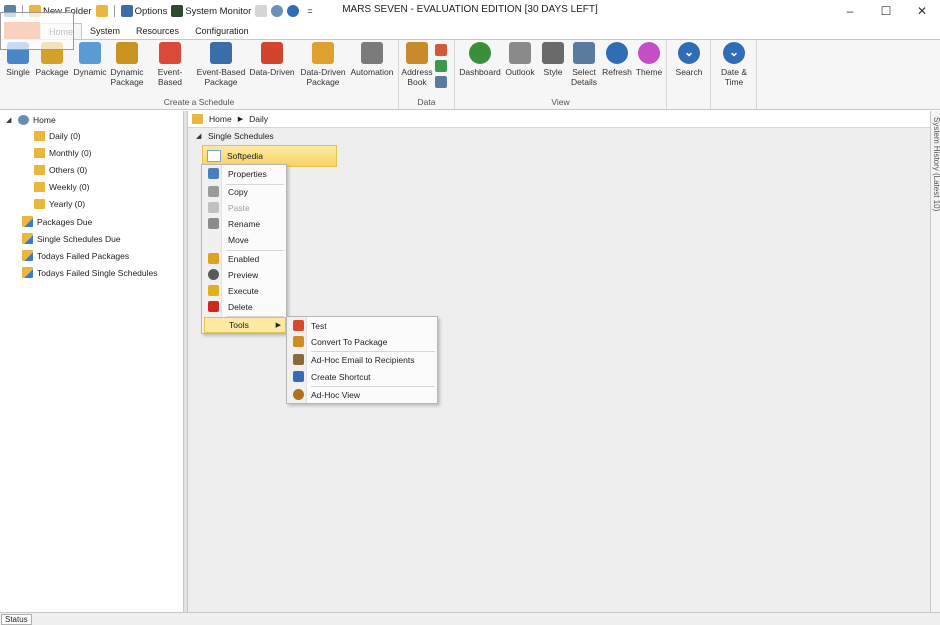  What do you see at coordinates (480, 60) in the screenshot?
I see `dashboard-button: Dashboard` at bounding box center [480, 60].